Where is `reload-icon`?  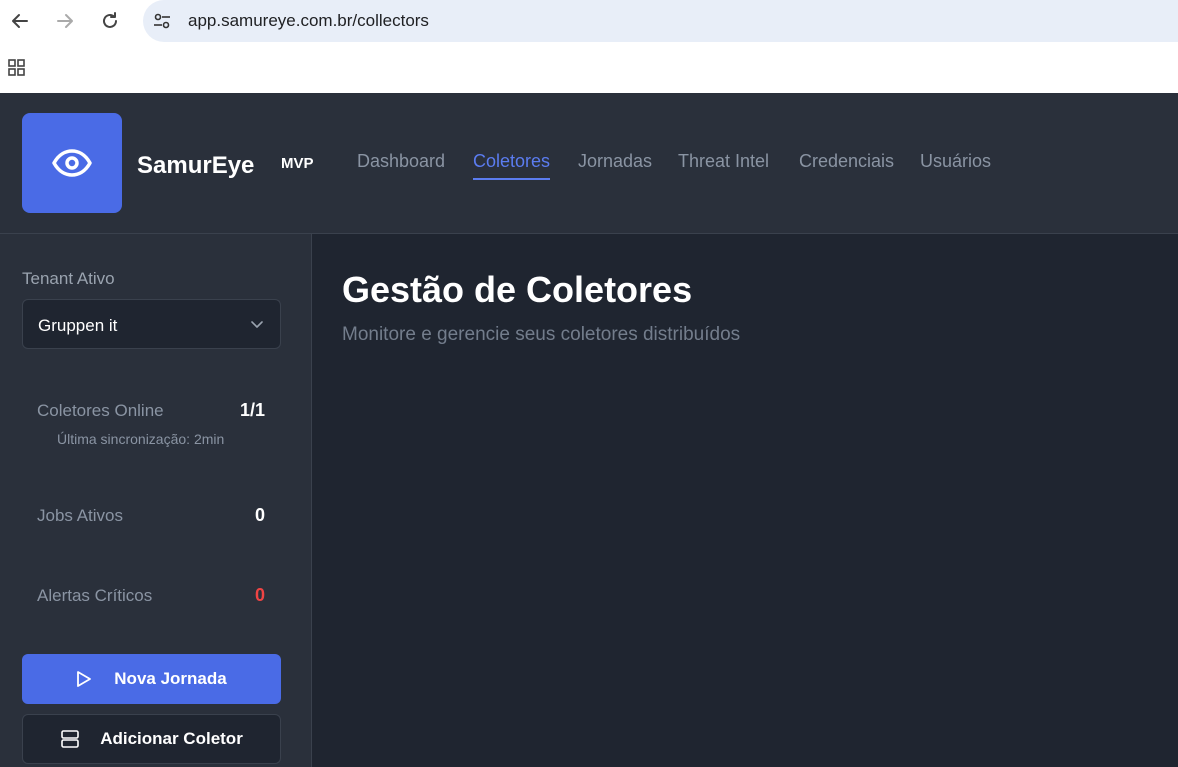 reload-icon is located at coordinates (110, 21).